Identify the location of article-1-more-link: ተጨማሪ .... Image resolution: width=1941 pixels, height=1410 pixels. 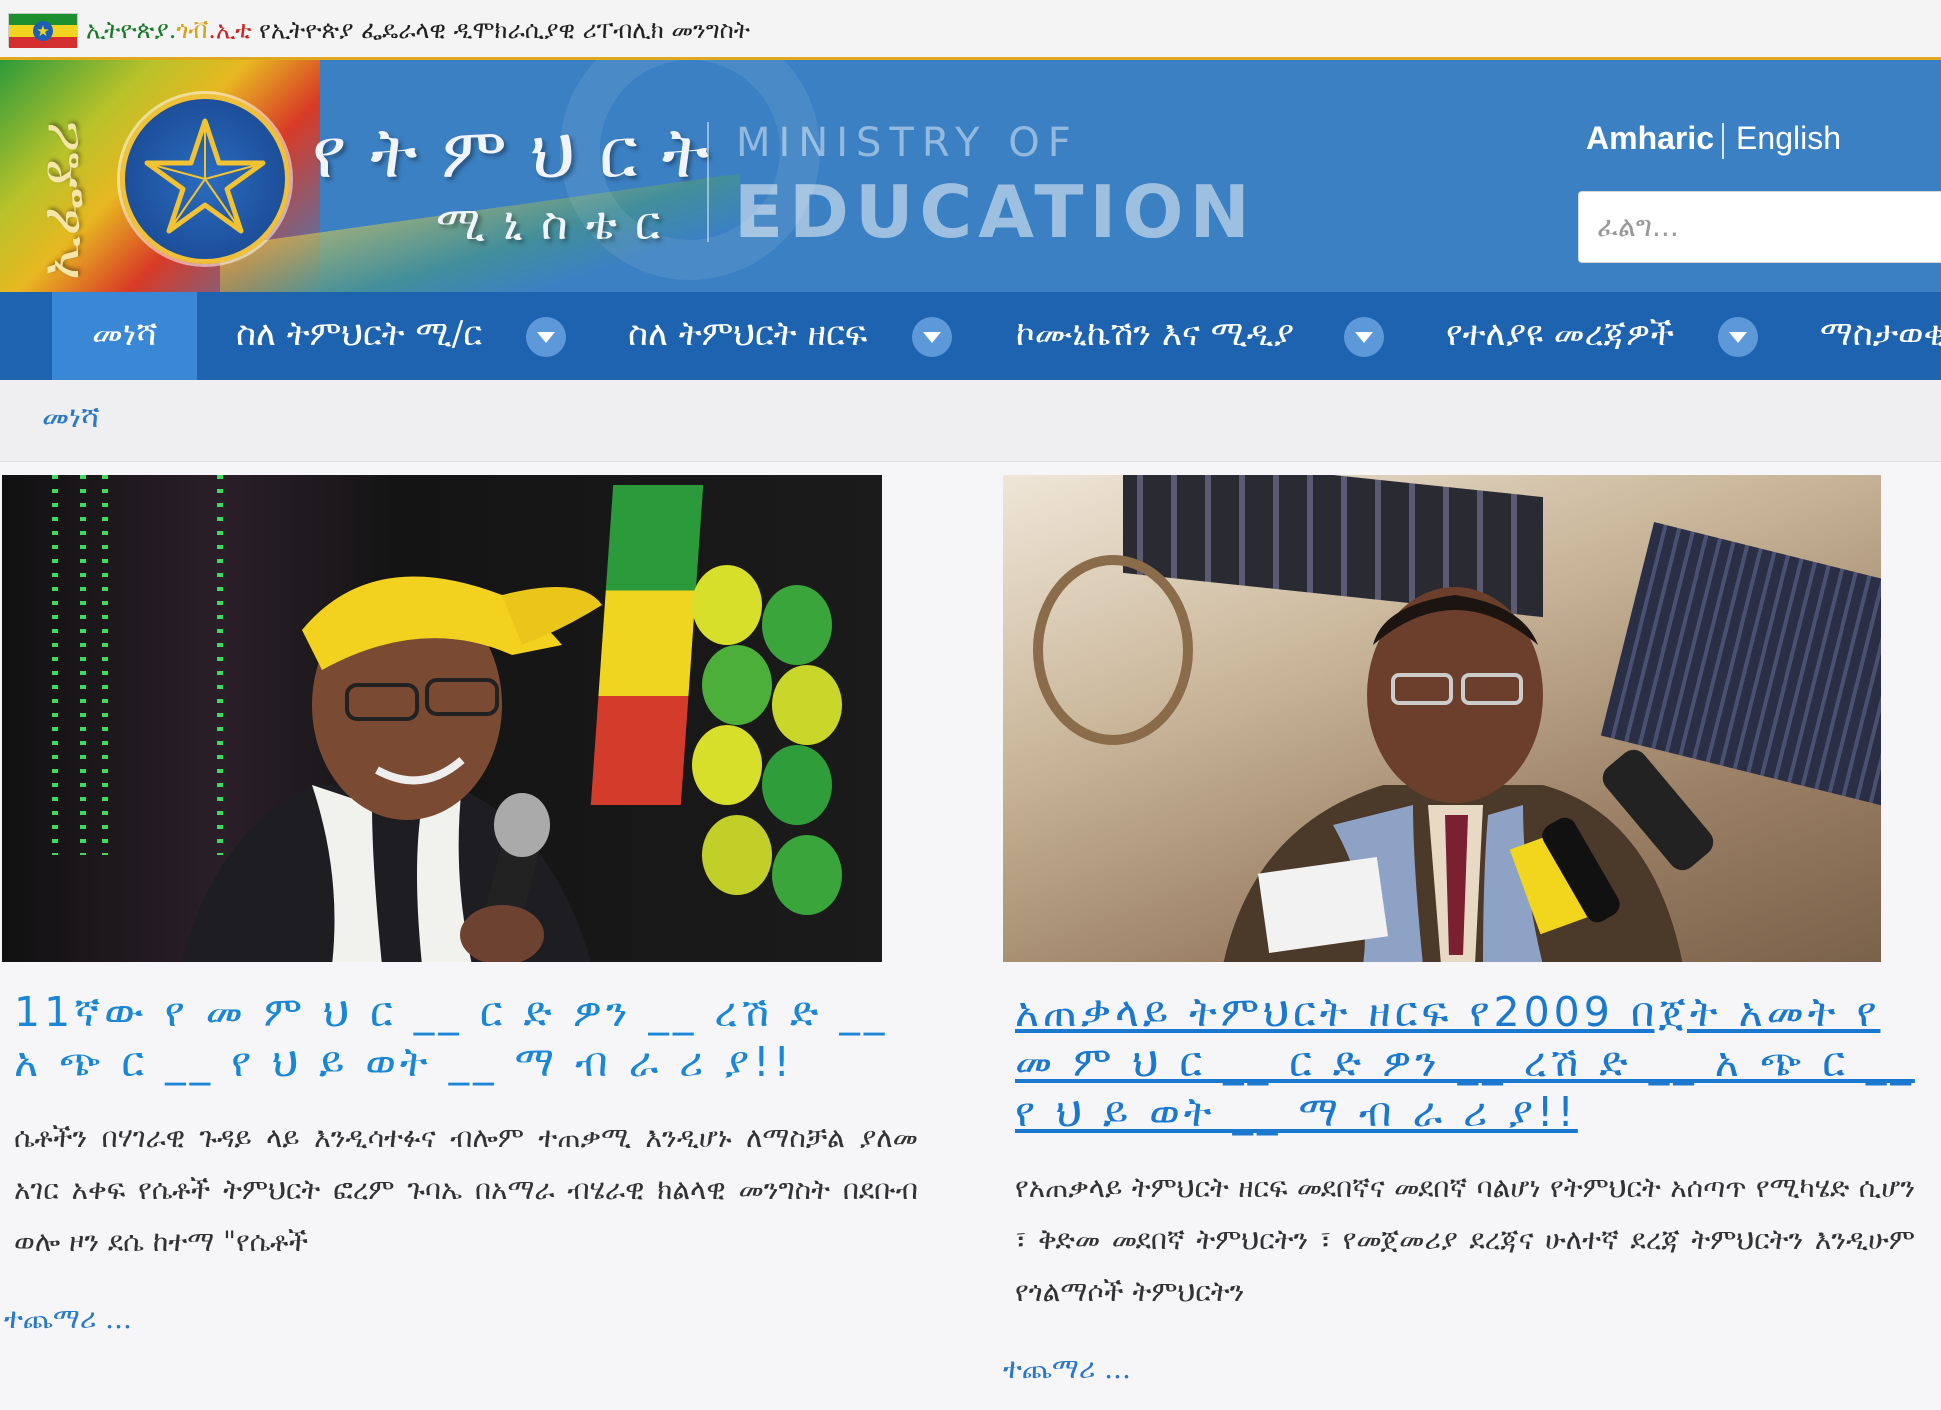
(68, 1319).